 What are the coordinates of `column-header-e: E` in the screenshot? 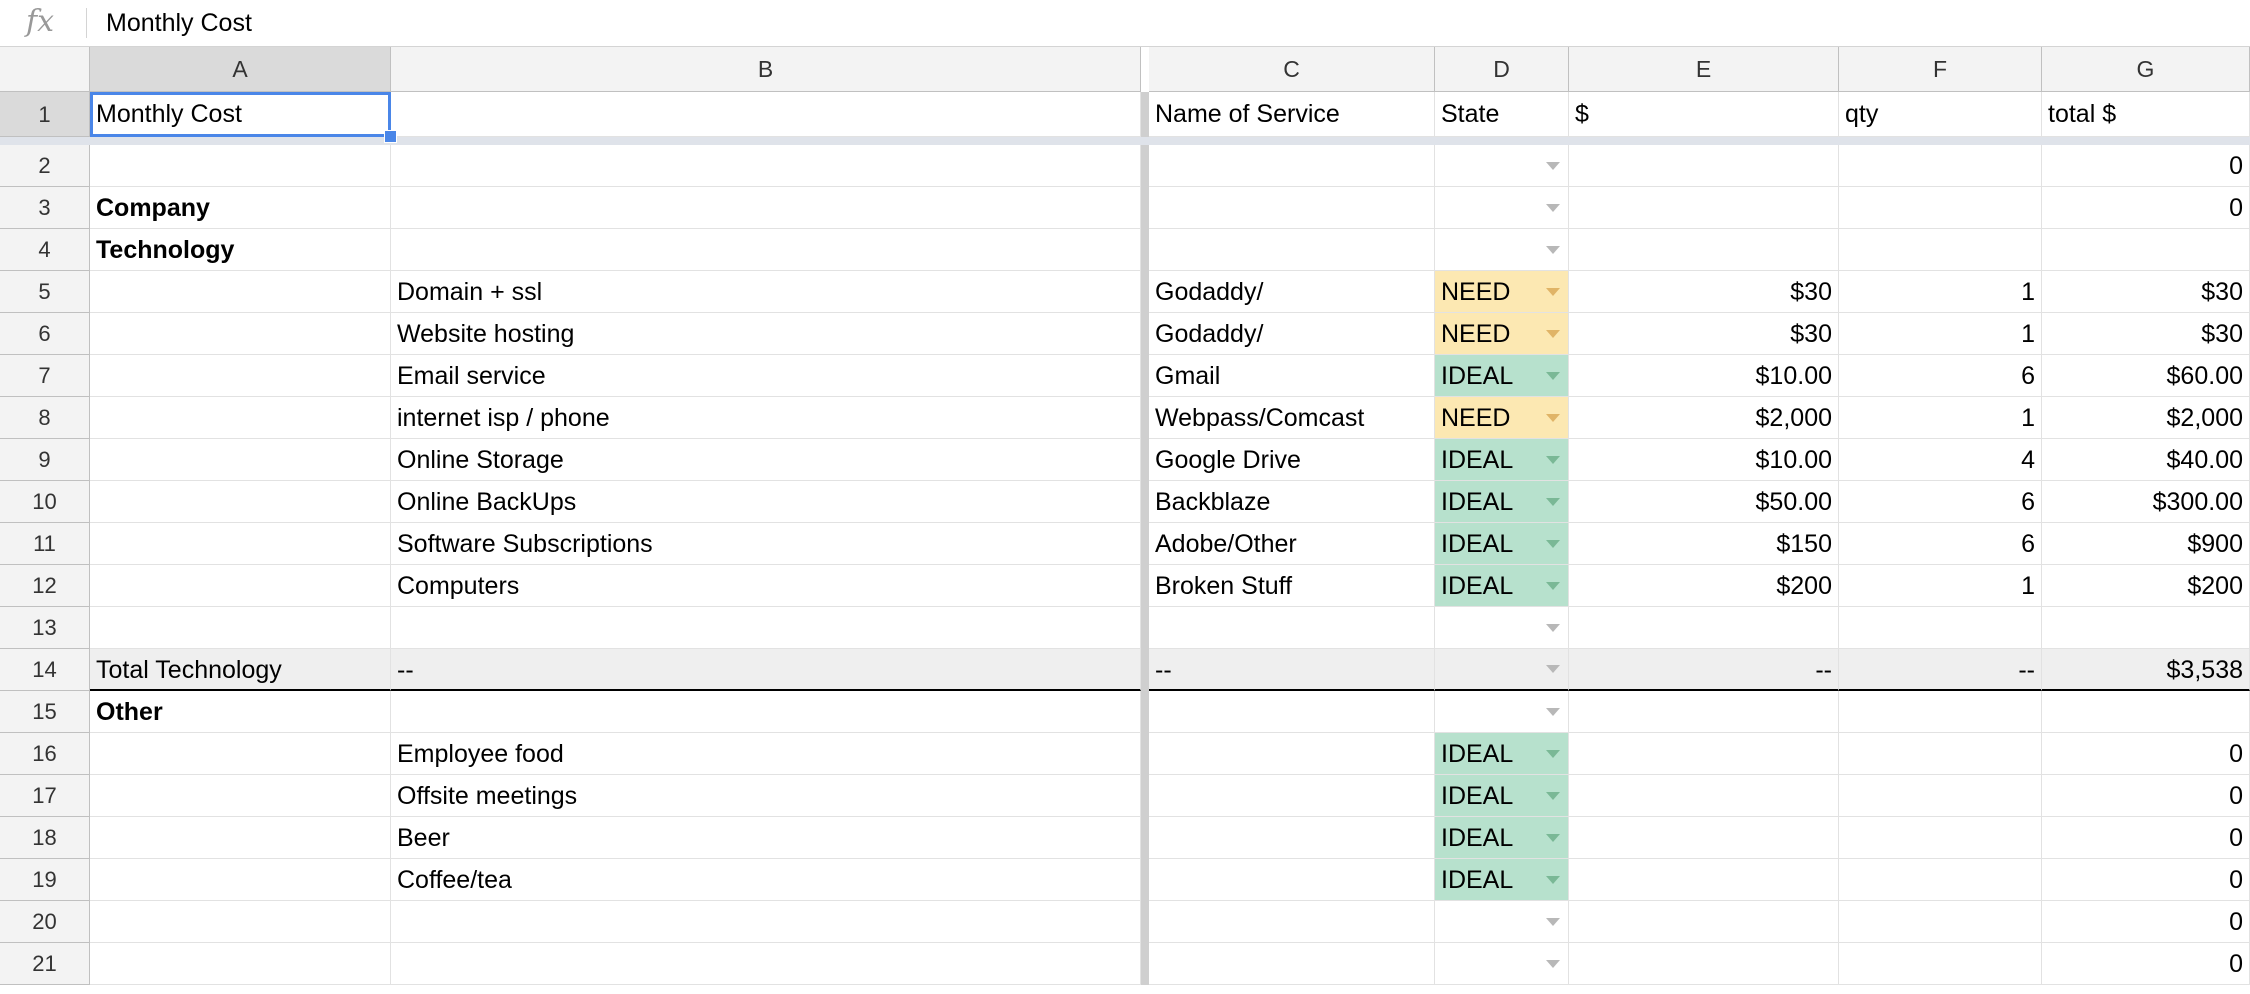 It's located at (1704, 69).